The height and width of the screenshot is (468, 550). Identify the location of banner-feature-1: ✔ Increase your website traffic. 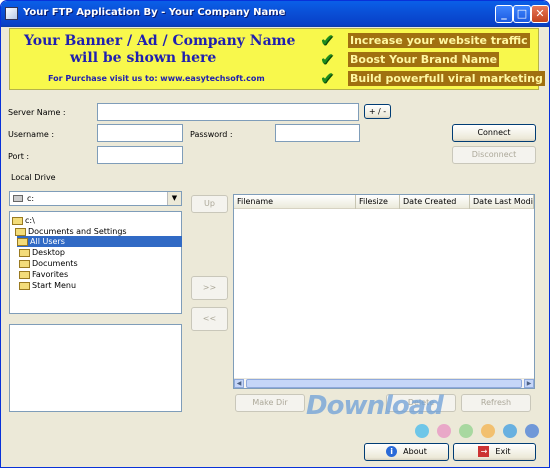
(425, 40).